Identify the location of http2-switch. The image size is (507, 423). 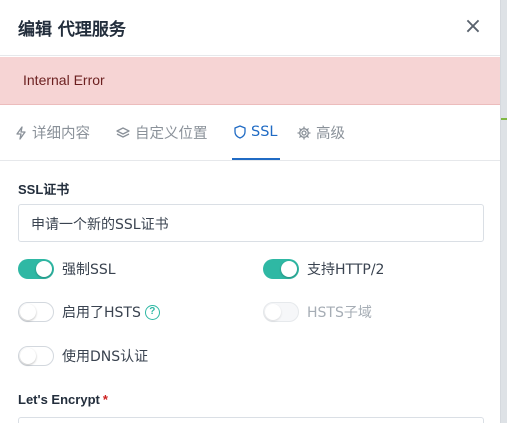
(281, 269).